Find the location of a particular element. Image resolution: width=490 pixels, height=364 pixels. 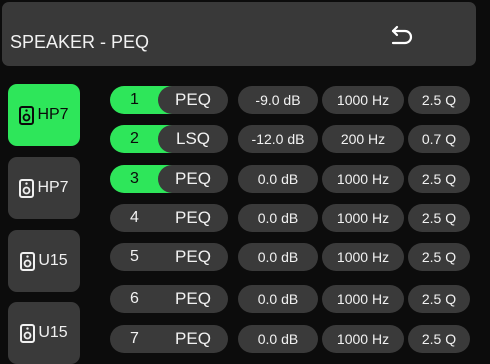

gain-value: -12.0 dB is located at coordinates (278, 139).